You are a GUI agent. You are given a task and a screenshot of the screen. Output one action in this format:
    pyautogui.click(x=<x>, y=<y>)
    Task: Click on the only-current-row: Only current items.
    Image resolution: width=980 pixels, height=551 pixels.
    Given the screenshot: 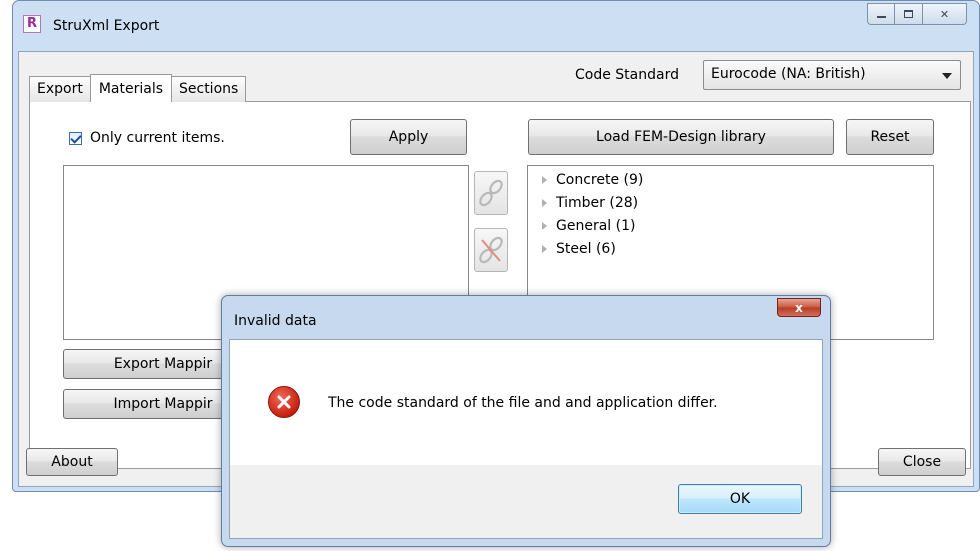 What is the action you would take?
    pyautogui.click(x=147, y=138)
    